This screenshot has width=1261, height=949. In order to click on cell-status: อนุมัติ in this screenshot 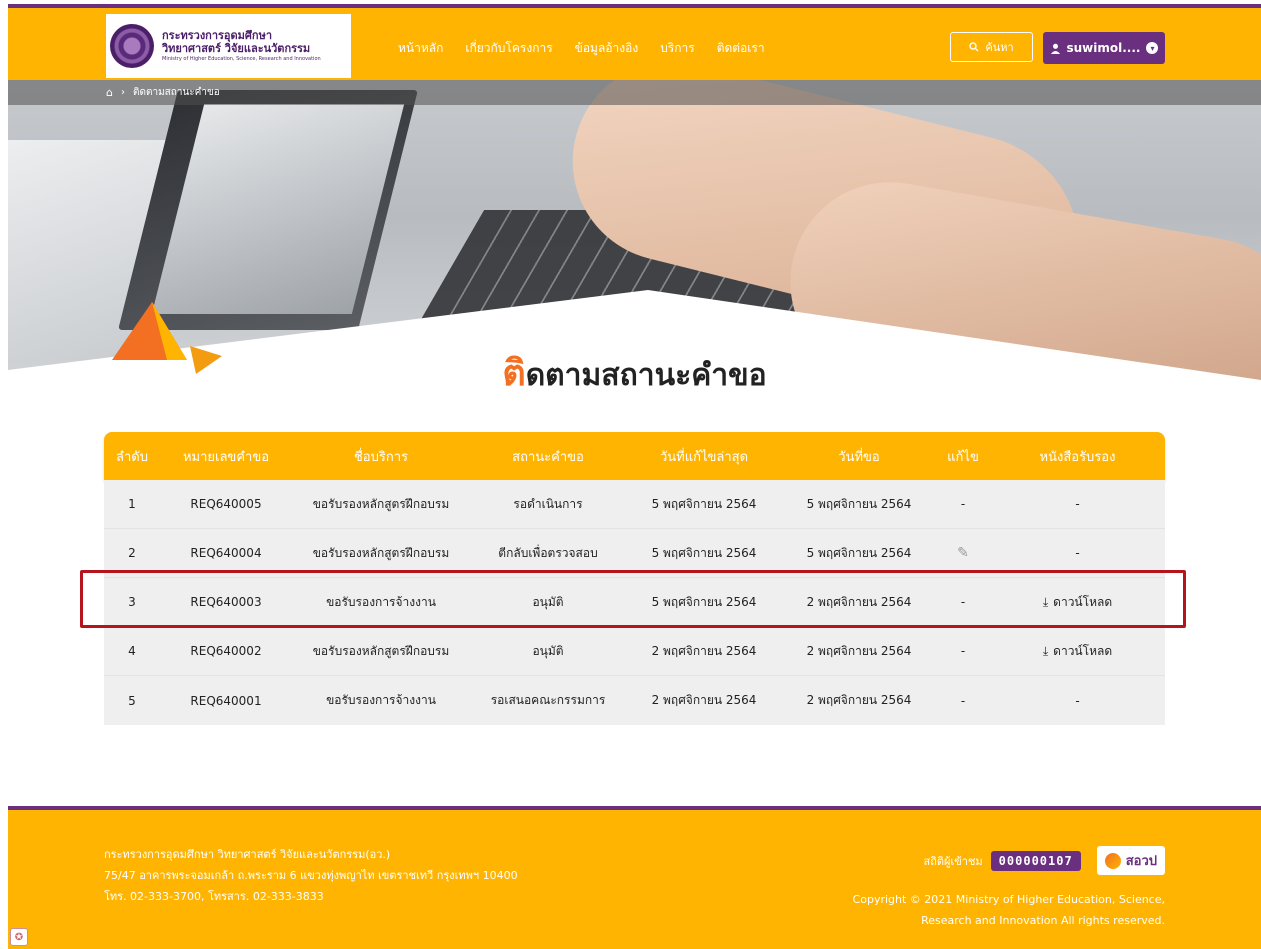, I will do `click(548, 650)`.